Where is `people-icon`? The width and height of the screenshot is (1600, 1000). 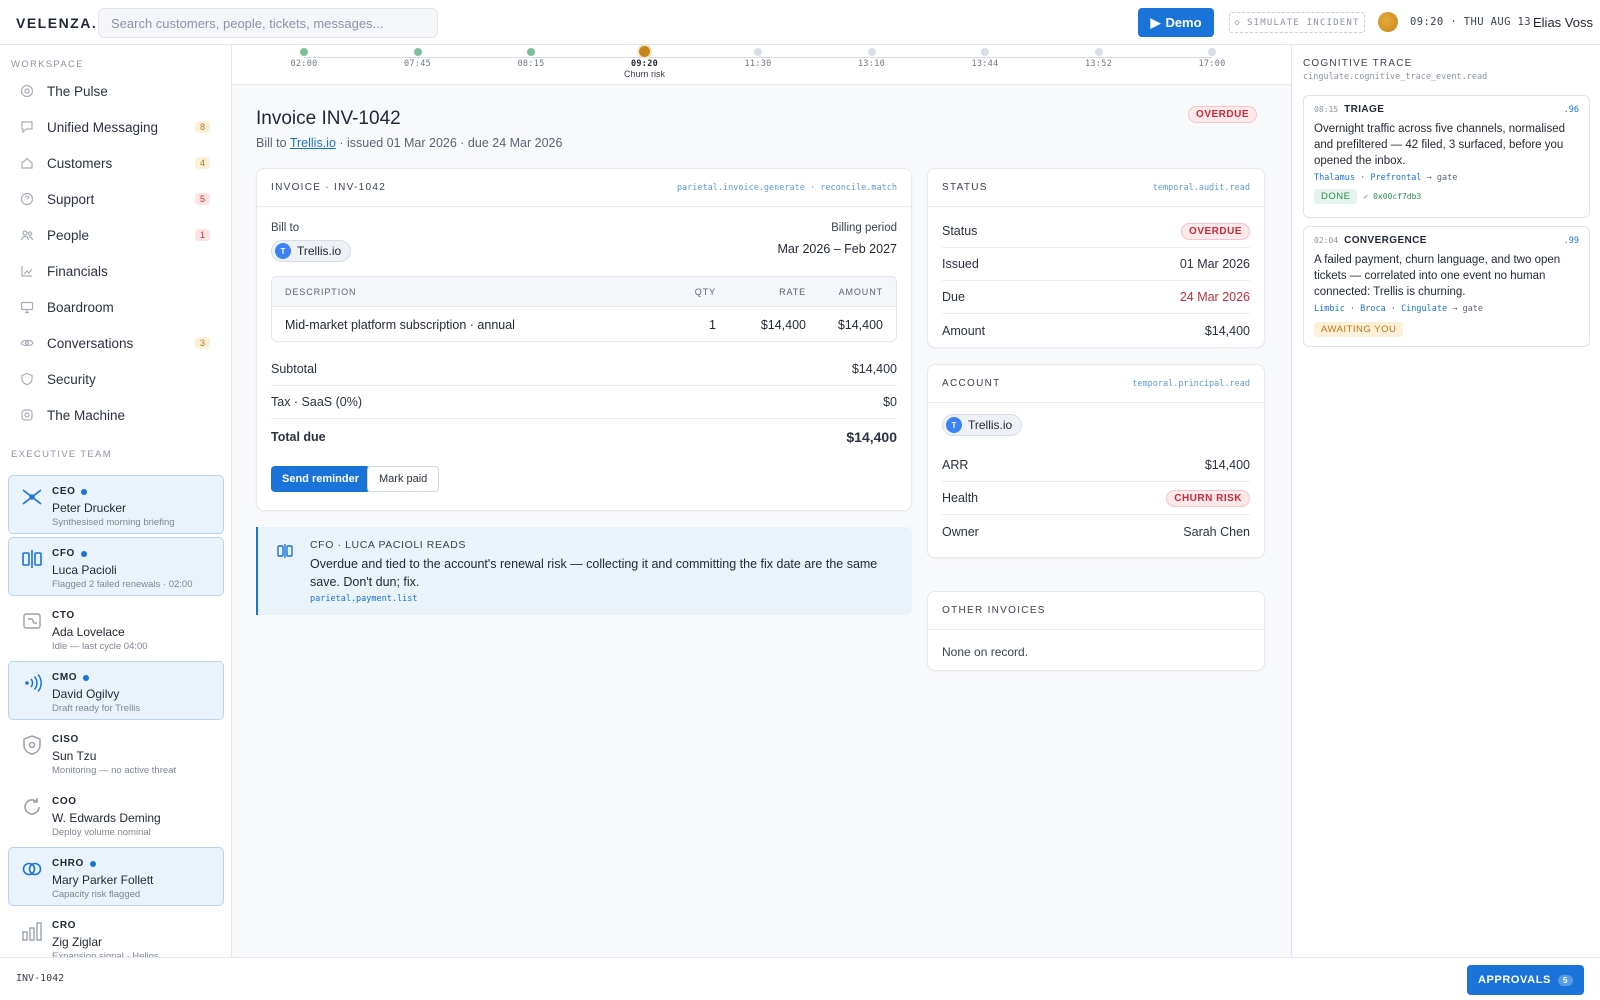
people-icon is located at coordinates (27, 235).